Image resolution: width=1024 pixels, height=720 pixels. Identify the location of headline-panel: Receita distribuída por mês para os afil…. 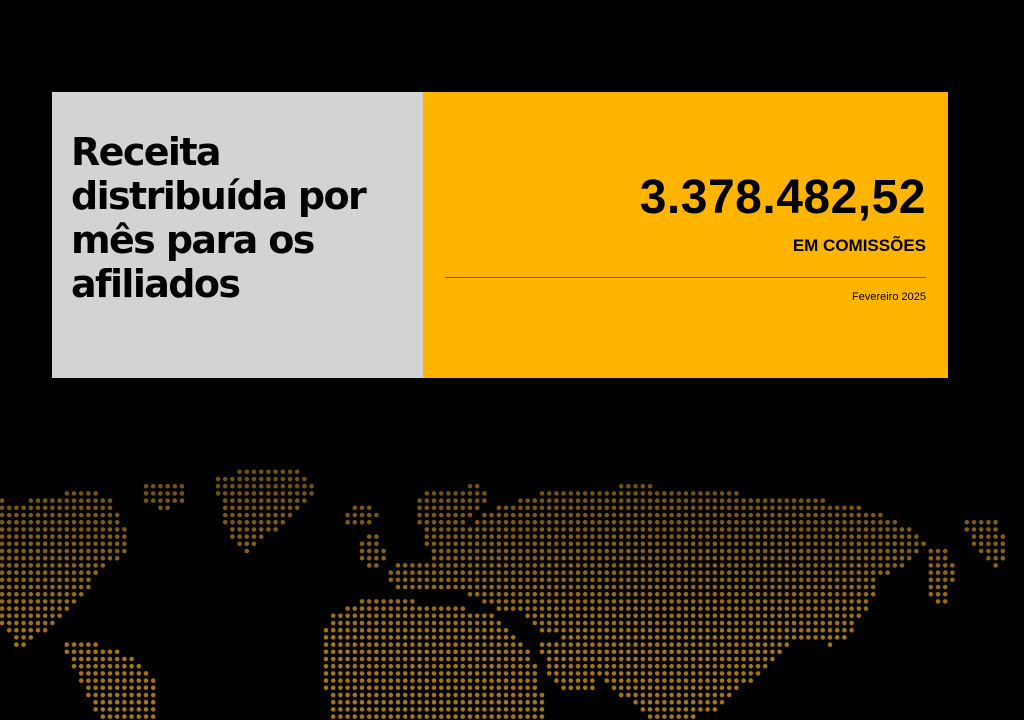
(237, 235).